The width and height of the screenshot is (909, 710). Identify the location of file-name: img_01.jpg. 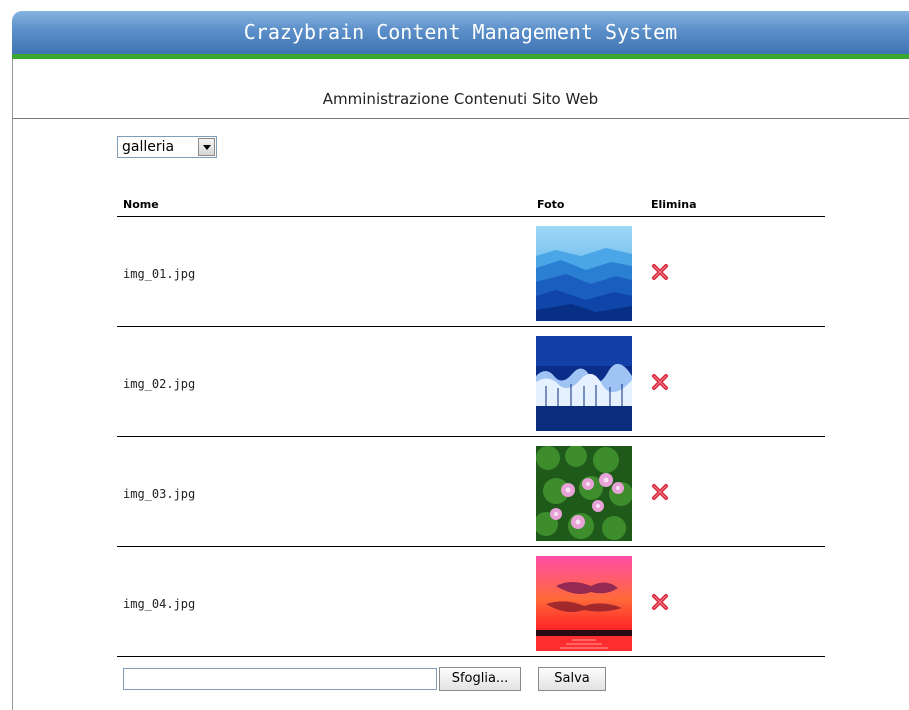
(159, 274).